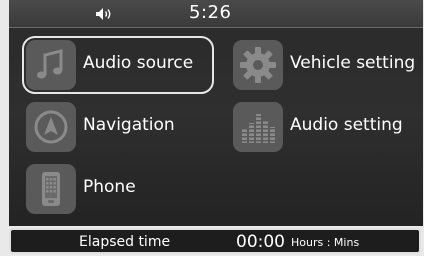 This screenshot has height=256, width=424. What do you see at coordinates (346, 125) in the screenshot?
I see `menu-item-label: Audio setting` at bounding box center [346, 125].